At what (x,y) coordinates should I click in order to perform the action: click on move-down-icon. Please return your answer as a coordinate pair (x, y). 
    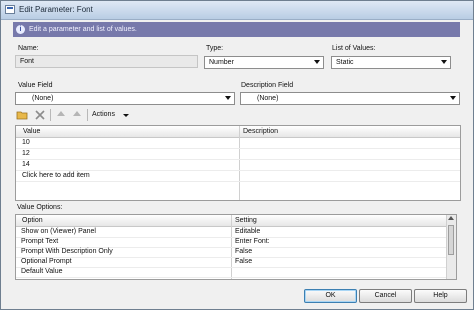
    Looking at the image, I should click on (77, 115).